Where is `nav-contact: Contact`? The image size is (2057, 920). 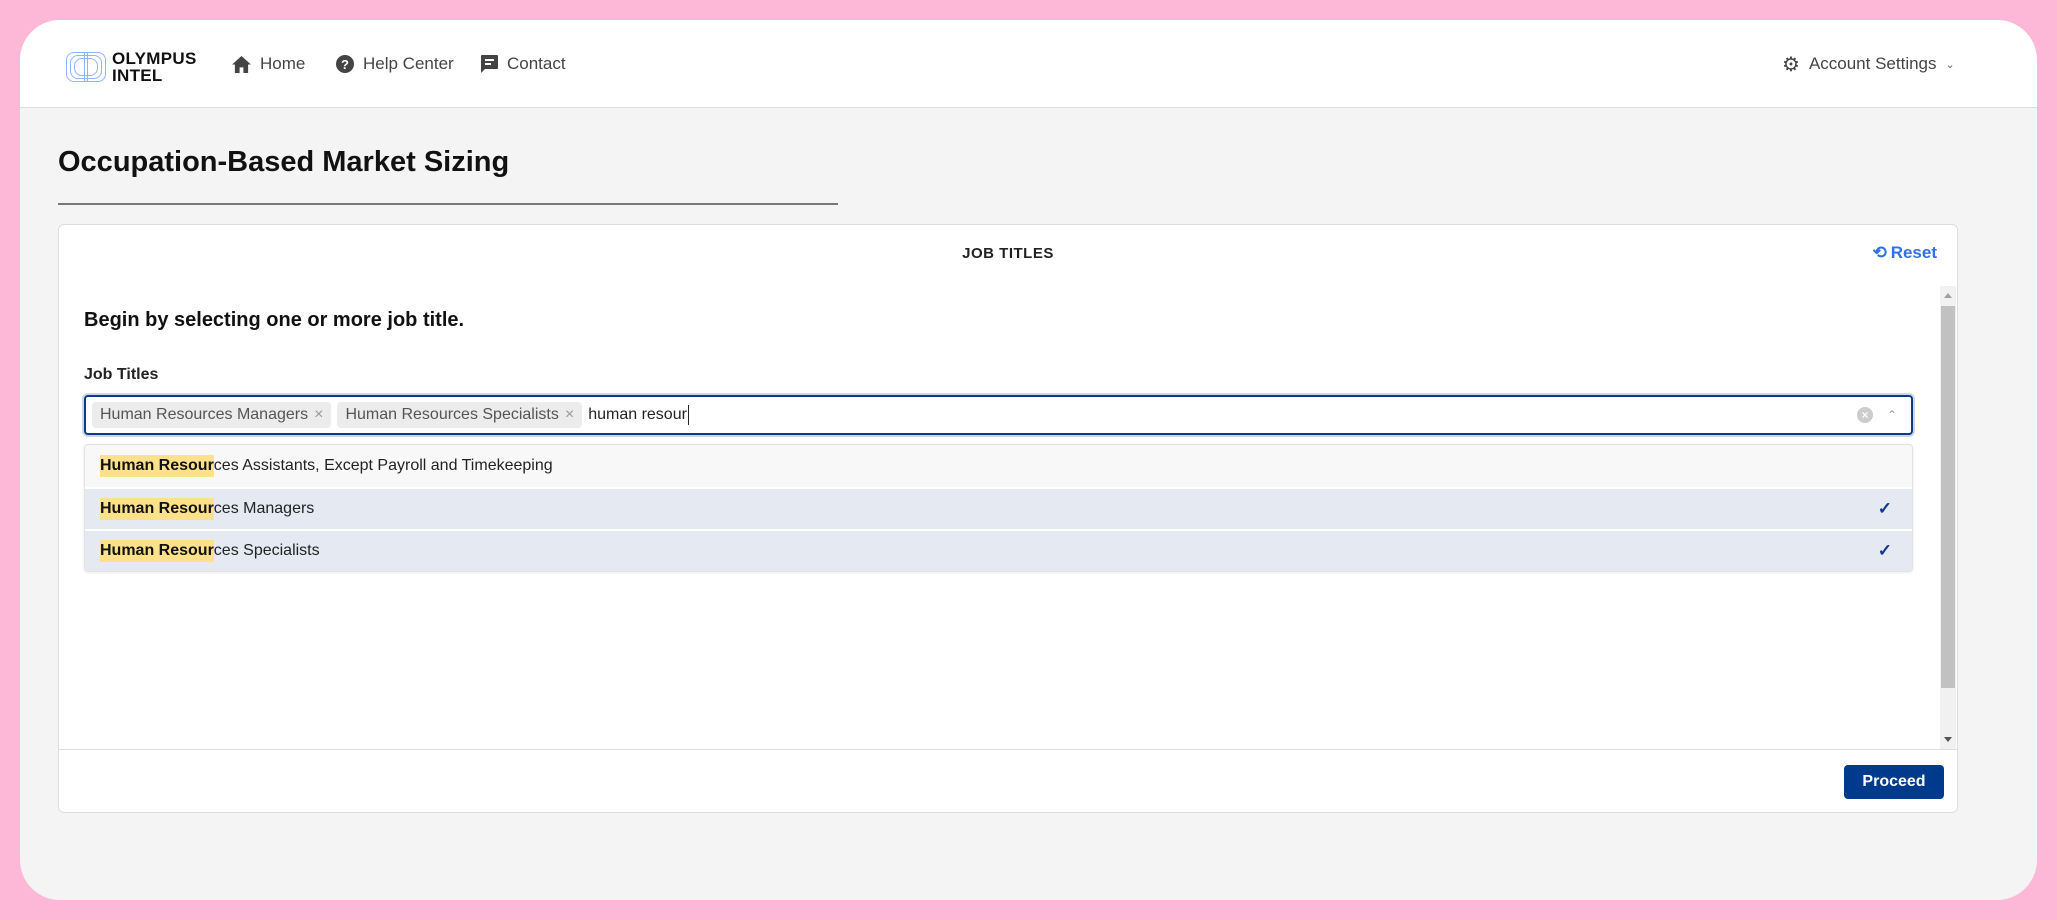
nav-contact: Contact is located at coordinates (523, 64).